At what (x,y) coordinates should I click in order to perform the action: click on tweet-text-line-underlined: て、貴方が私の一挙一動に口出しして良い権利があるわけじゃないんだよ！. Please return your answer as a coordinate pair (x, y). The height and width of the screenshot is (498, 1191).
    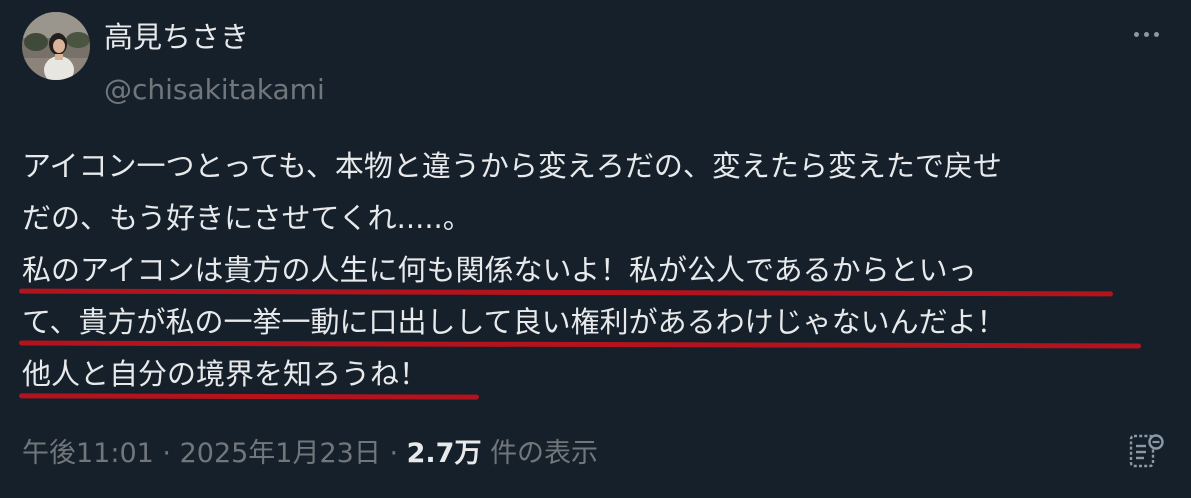
    Looking at the image, I should click on (602, 326).